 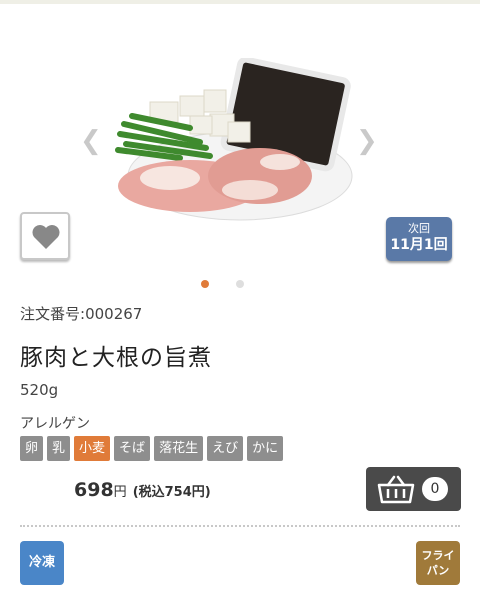 I want to click on add-to-cart-button: 0, so click(x=413, y=489).